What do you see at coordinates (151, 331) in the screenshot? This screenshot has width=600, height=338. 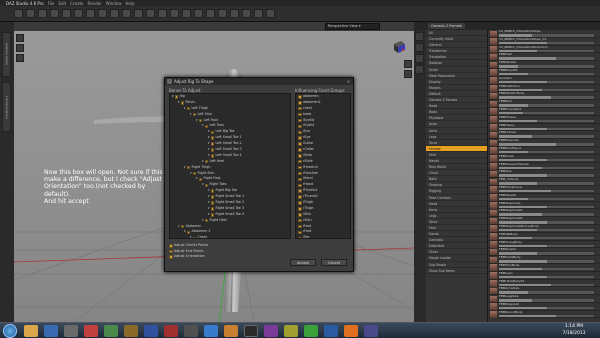 I see `photoshop-icon` at bounding box center [151, 331].